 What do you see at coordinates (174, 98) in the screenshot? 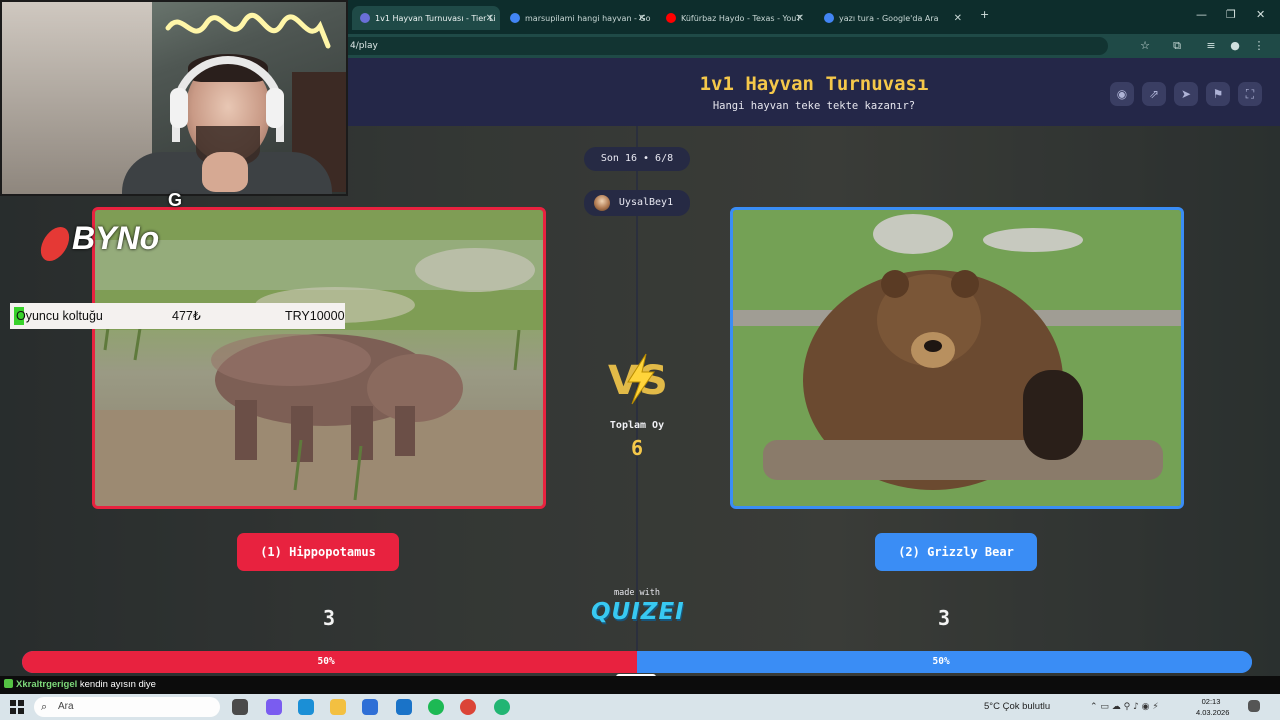
I see `webcam-overlay` at bounding box center [174, 98].